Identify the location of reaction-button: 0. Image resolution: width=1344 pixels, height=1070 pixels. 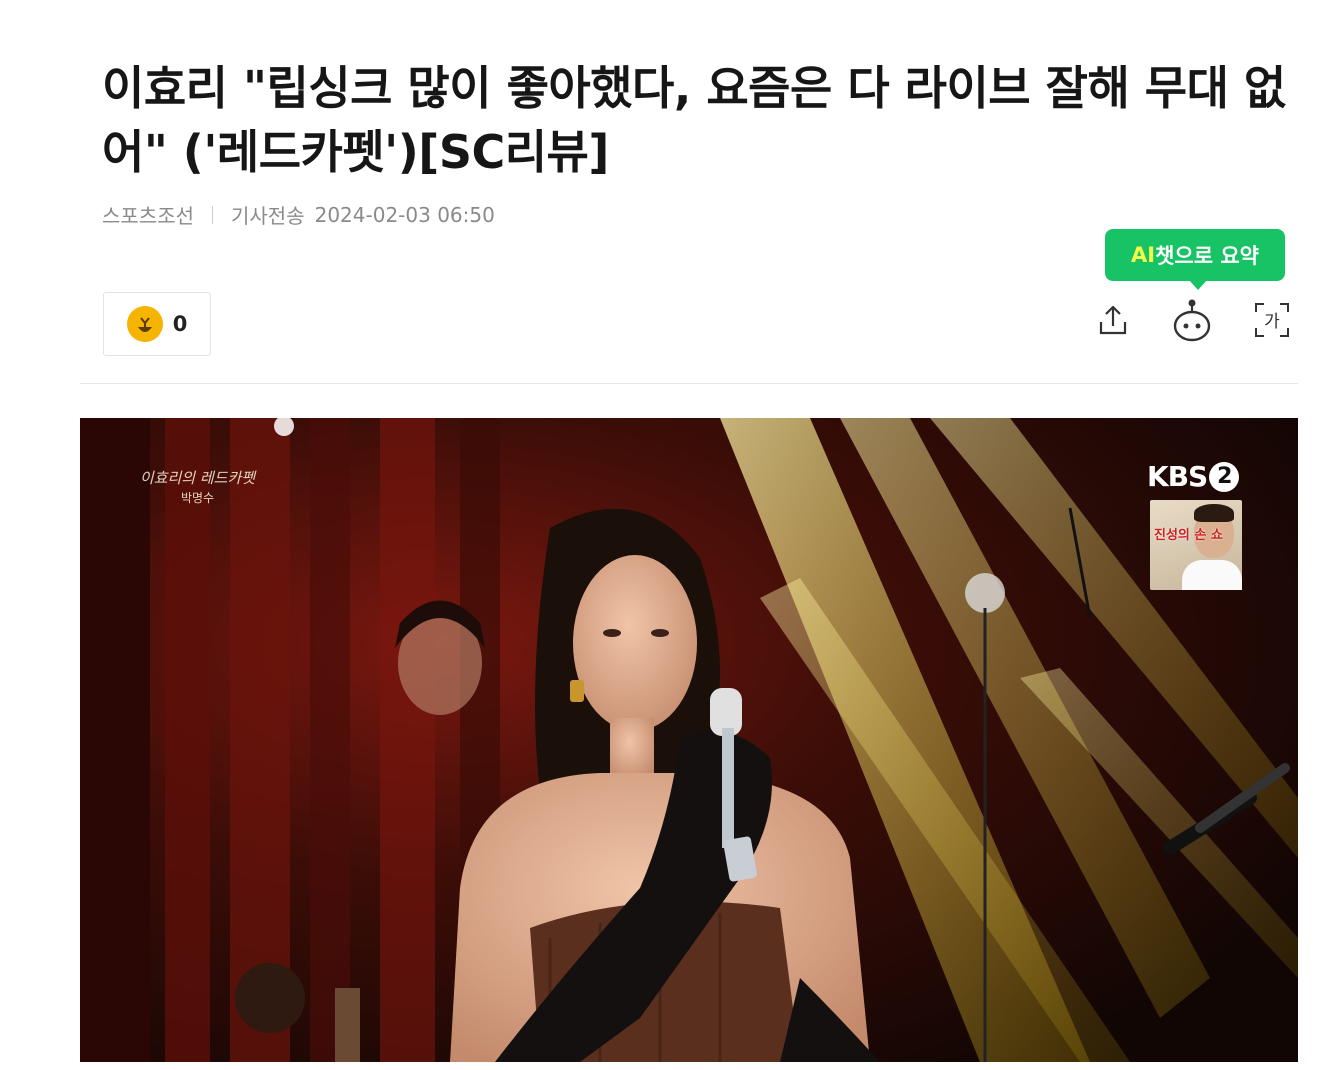
(157, 324).